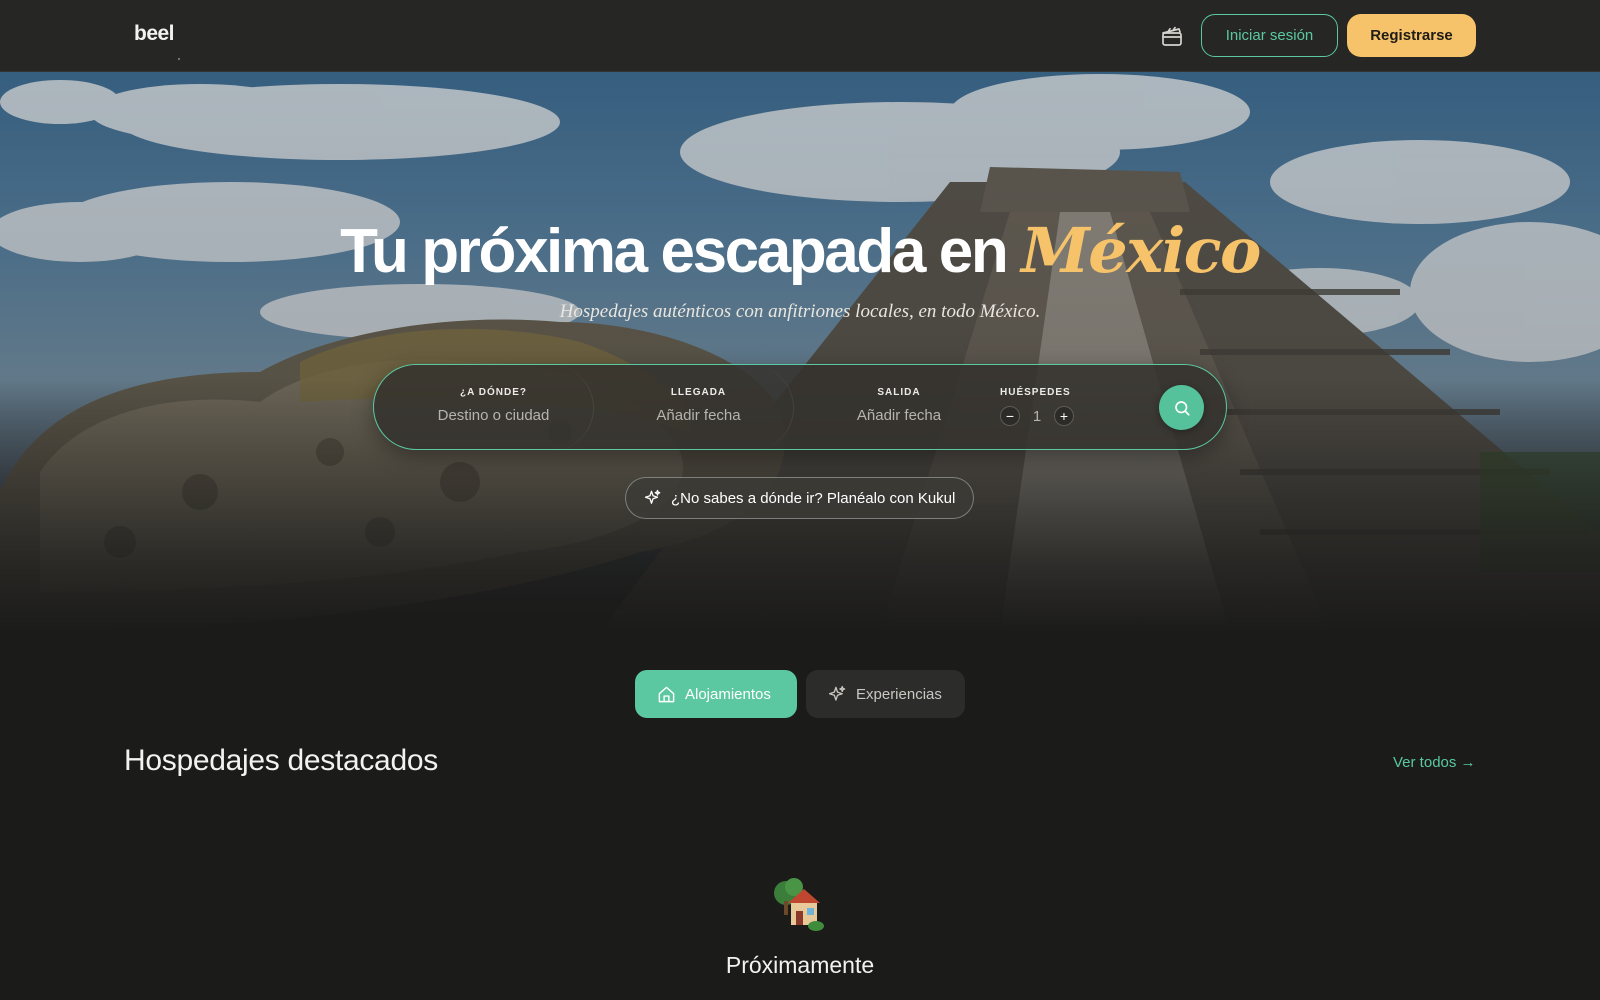 This screenshot has width=1600, height=1000. I want to click on see-all-link: Ver todos →, so click(1434, 762).